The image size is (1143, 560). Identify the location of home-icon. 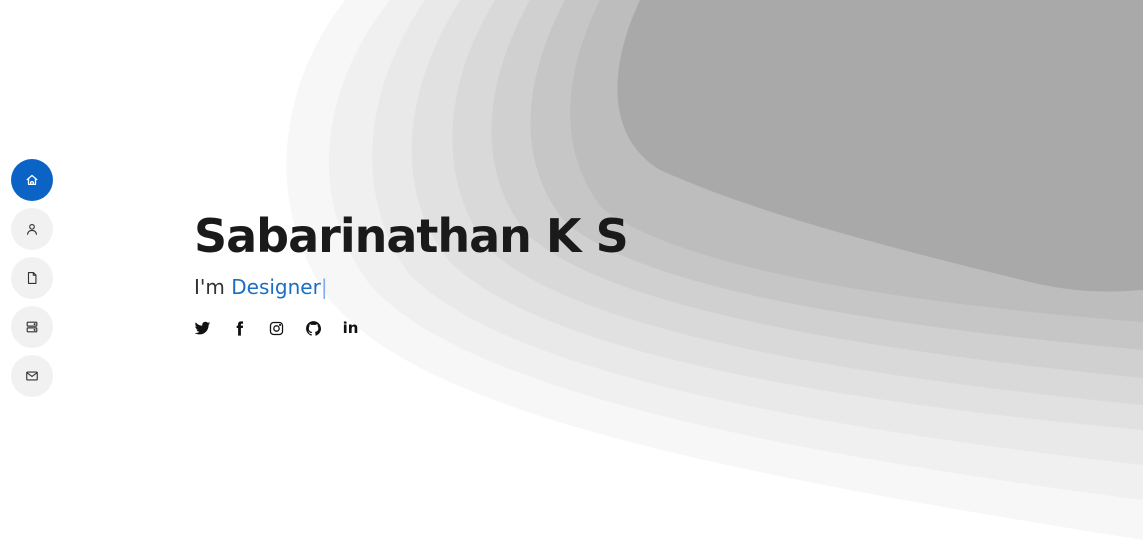
(32, 180).